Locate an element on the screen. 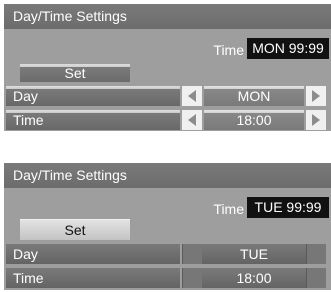 Image resolution: width=331 pixels, height=292 pixels. day-value: TUE is located at coordinates (254, 254).